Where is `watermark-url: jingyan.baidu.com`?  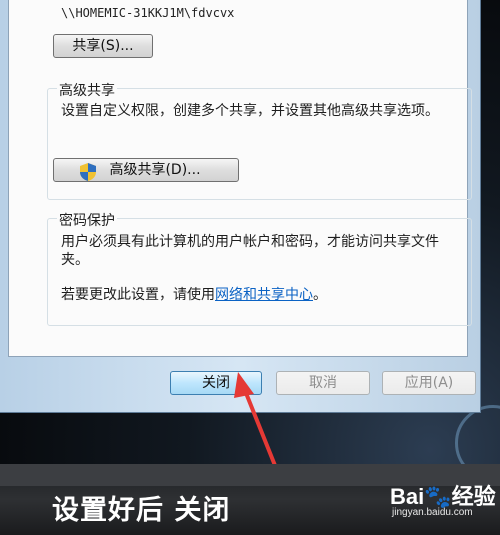 watermark-url: jingyan.baidu.com is located at coordinates (432, 512).